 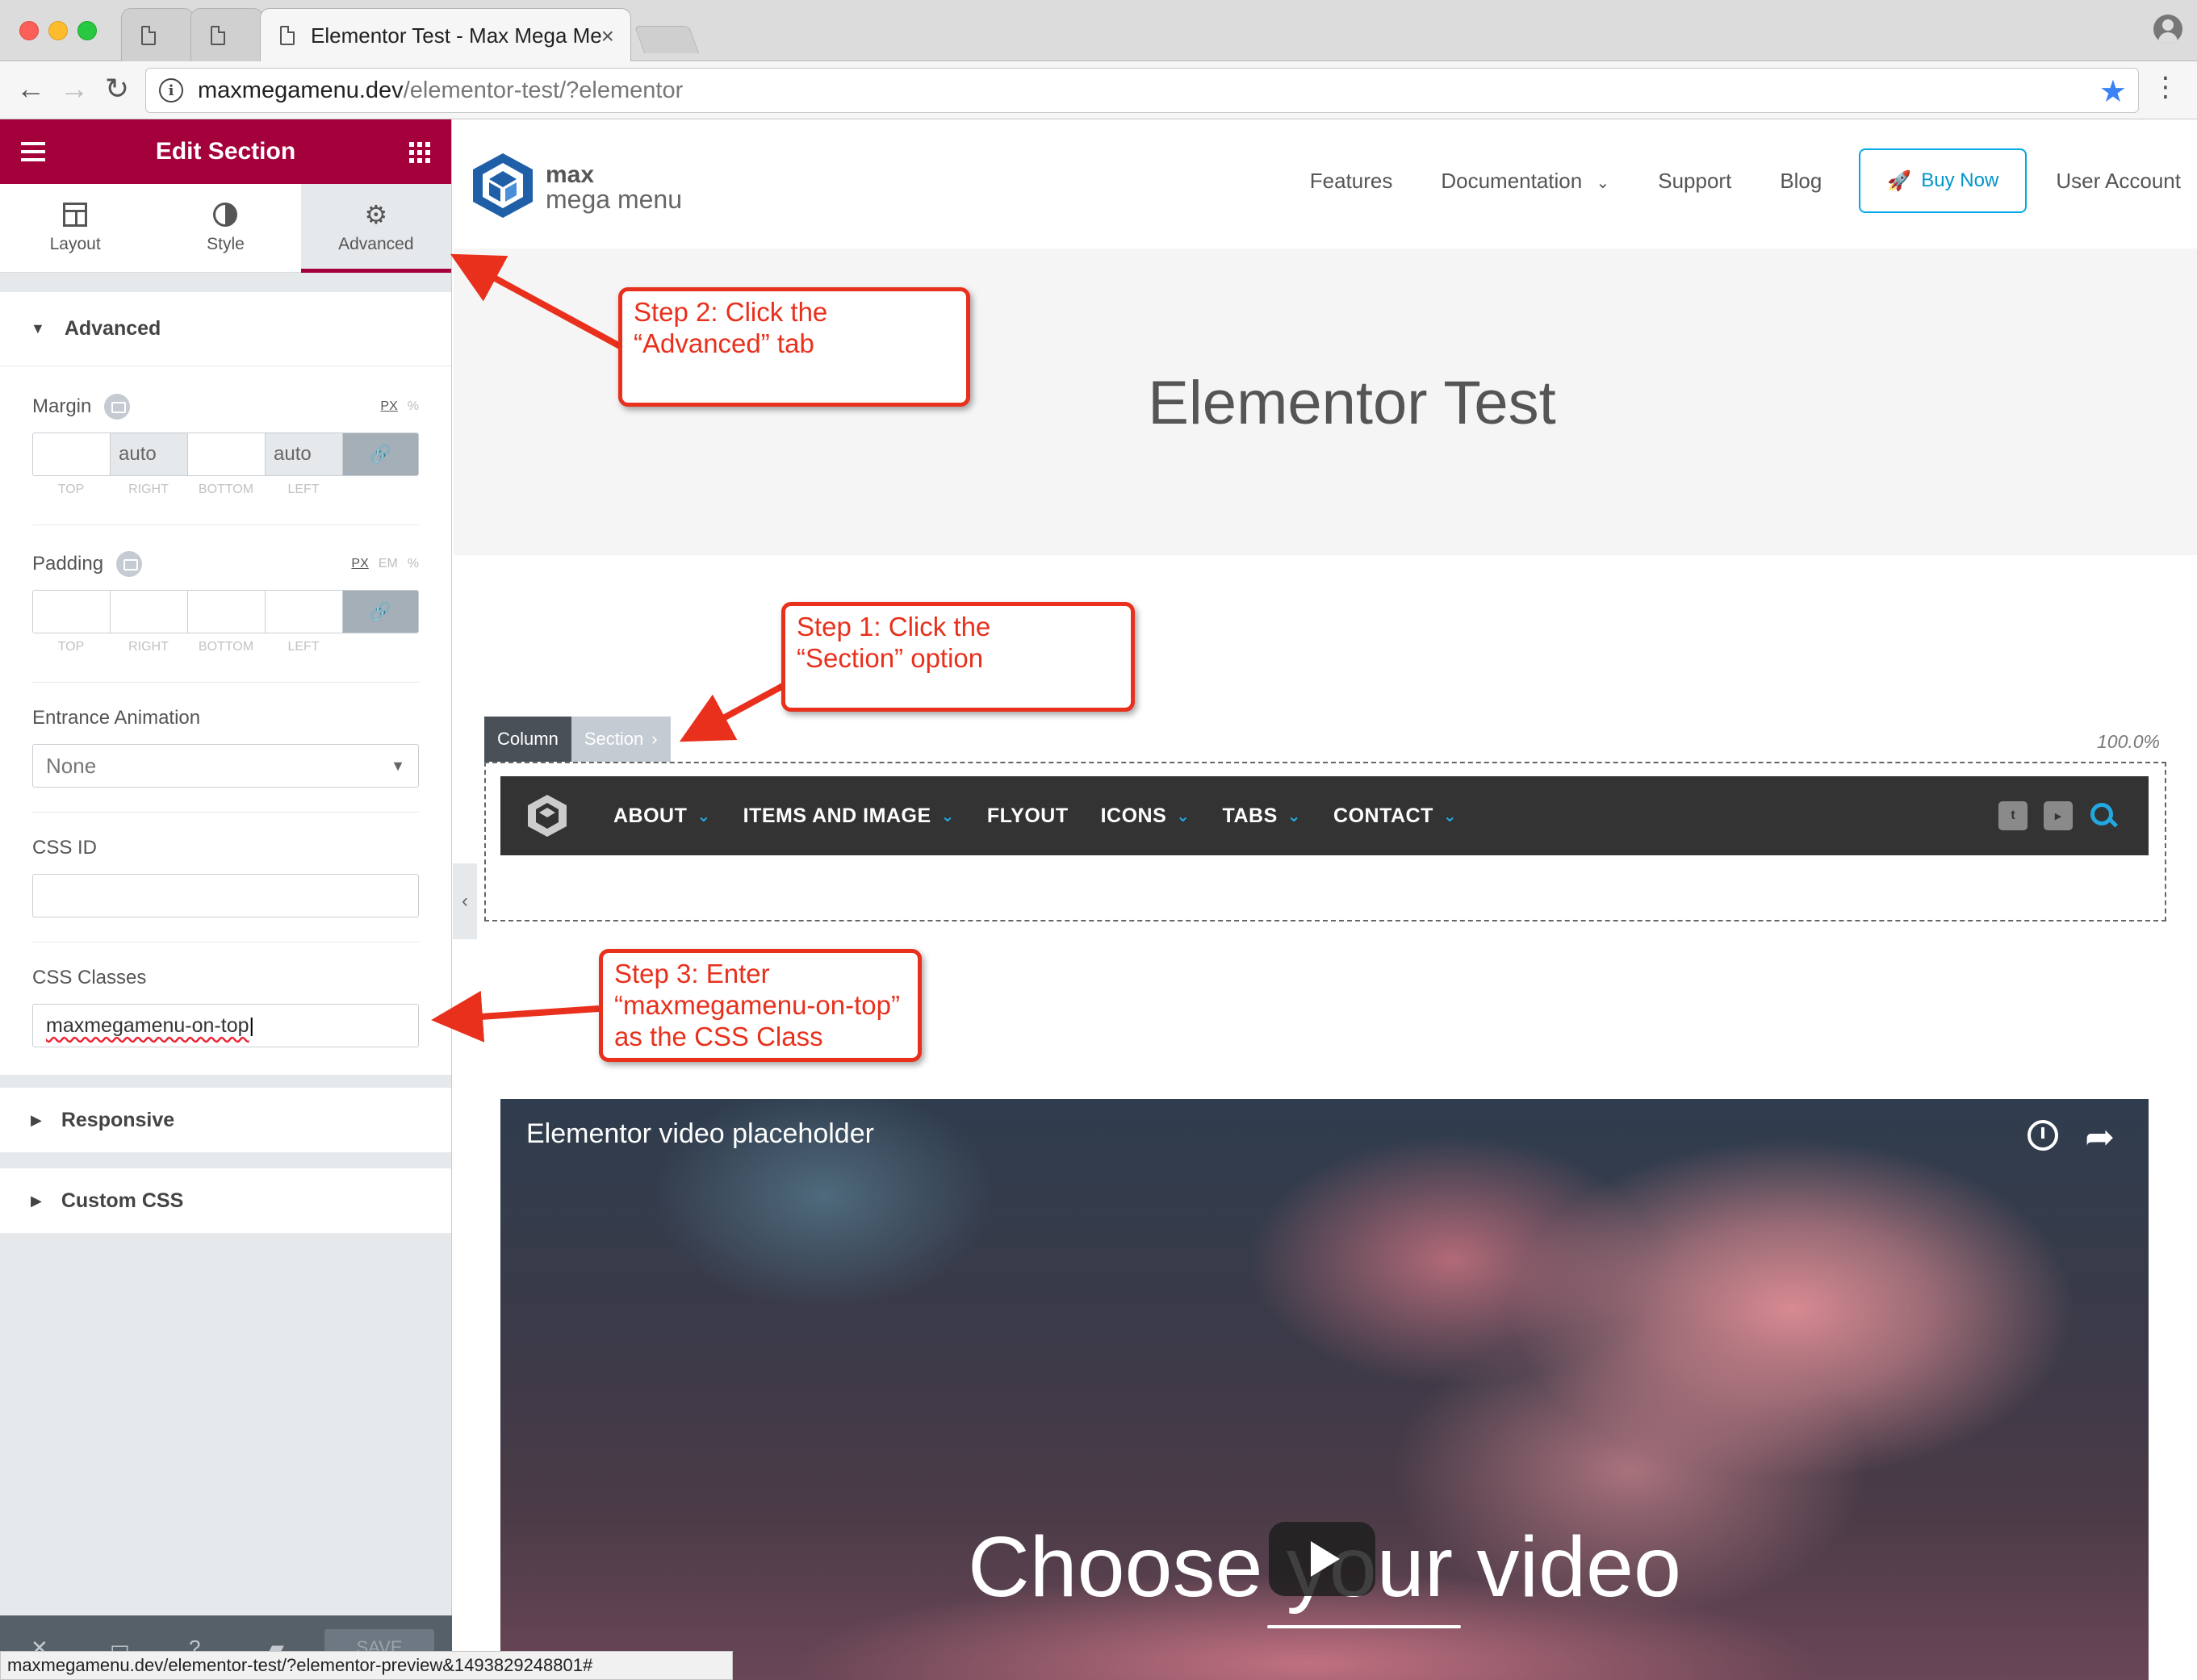 What do you see at coordinates (662, 816) in the screenshot?
I see `menu-item-about: ABOUT ⌄` at bounding box center [662, 816].